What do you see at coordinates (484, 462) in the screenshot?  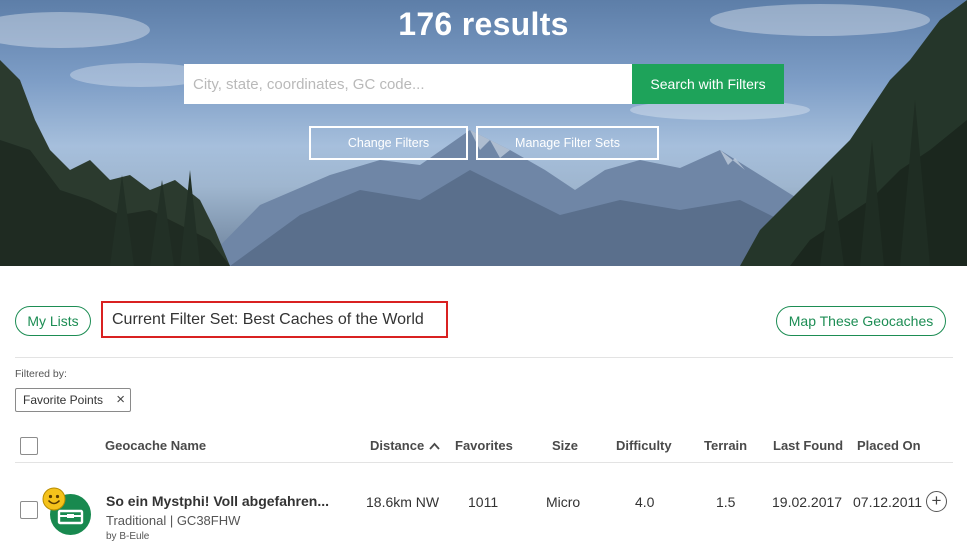 I see `header-divider` at bounding box center [484, 462].